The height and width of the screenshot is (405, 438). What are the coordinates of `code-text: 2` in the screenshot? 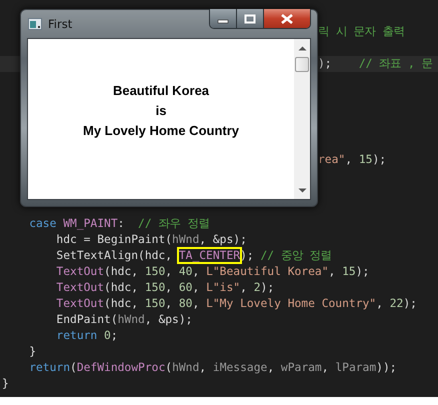 It's located at (257, 287).